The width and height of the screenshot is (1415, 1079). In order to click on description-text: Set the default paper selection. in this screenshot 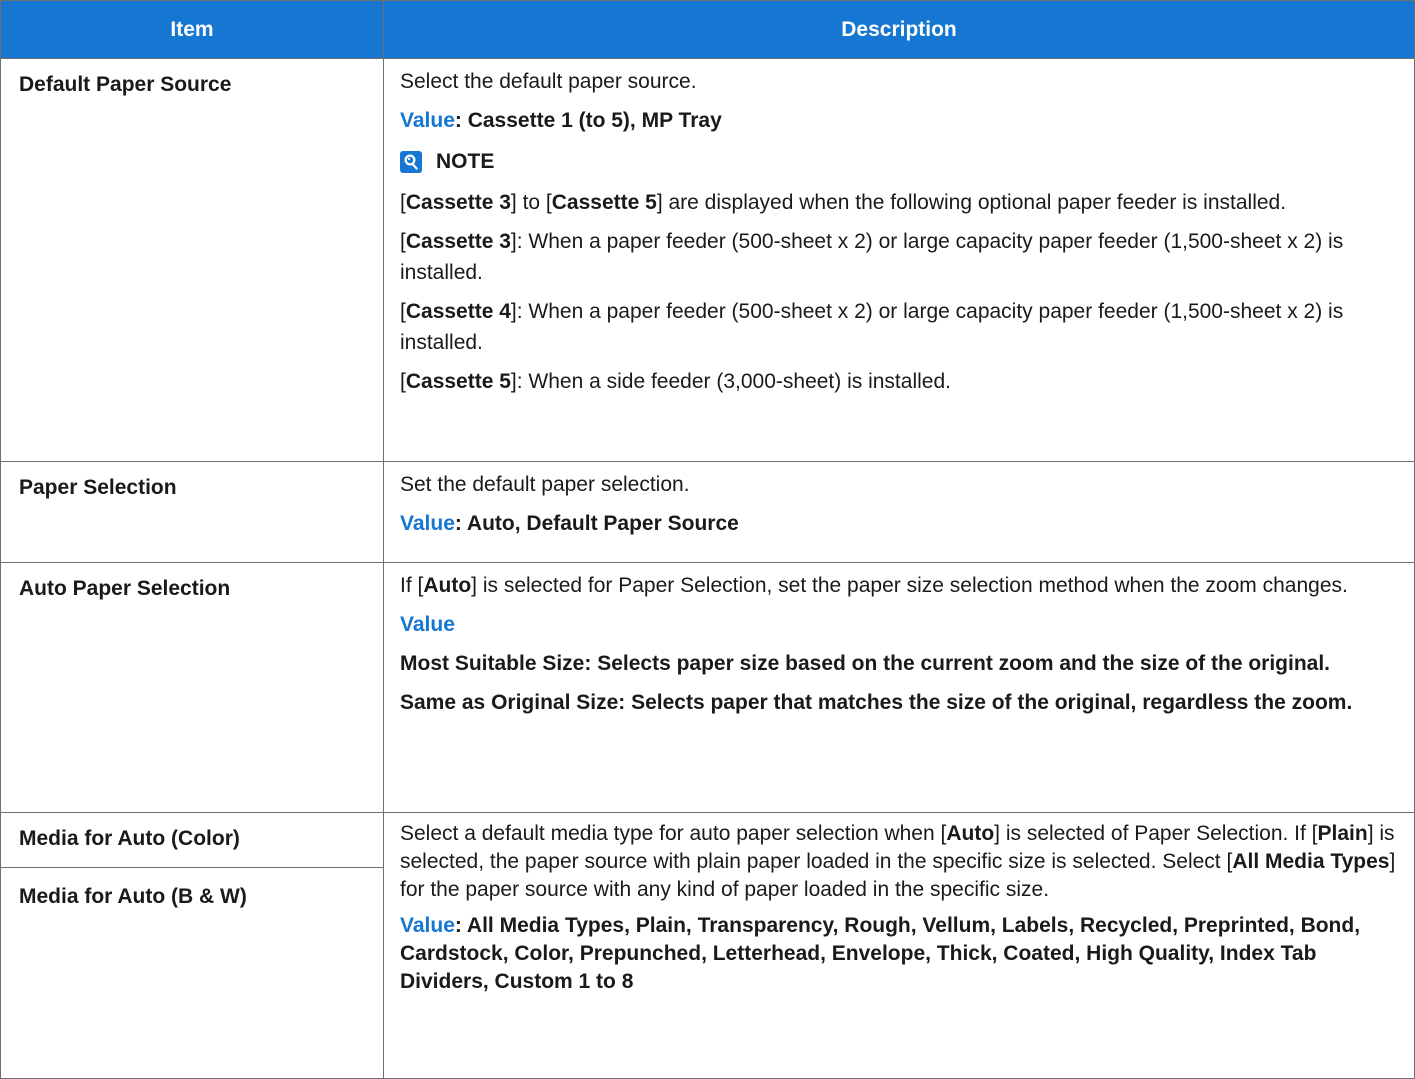, I will do `click(545, 484)`.